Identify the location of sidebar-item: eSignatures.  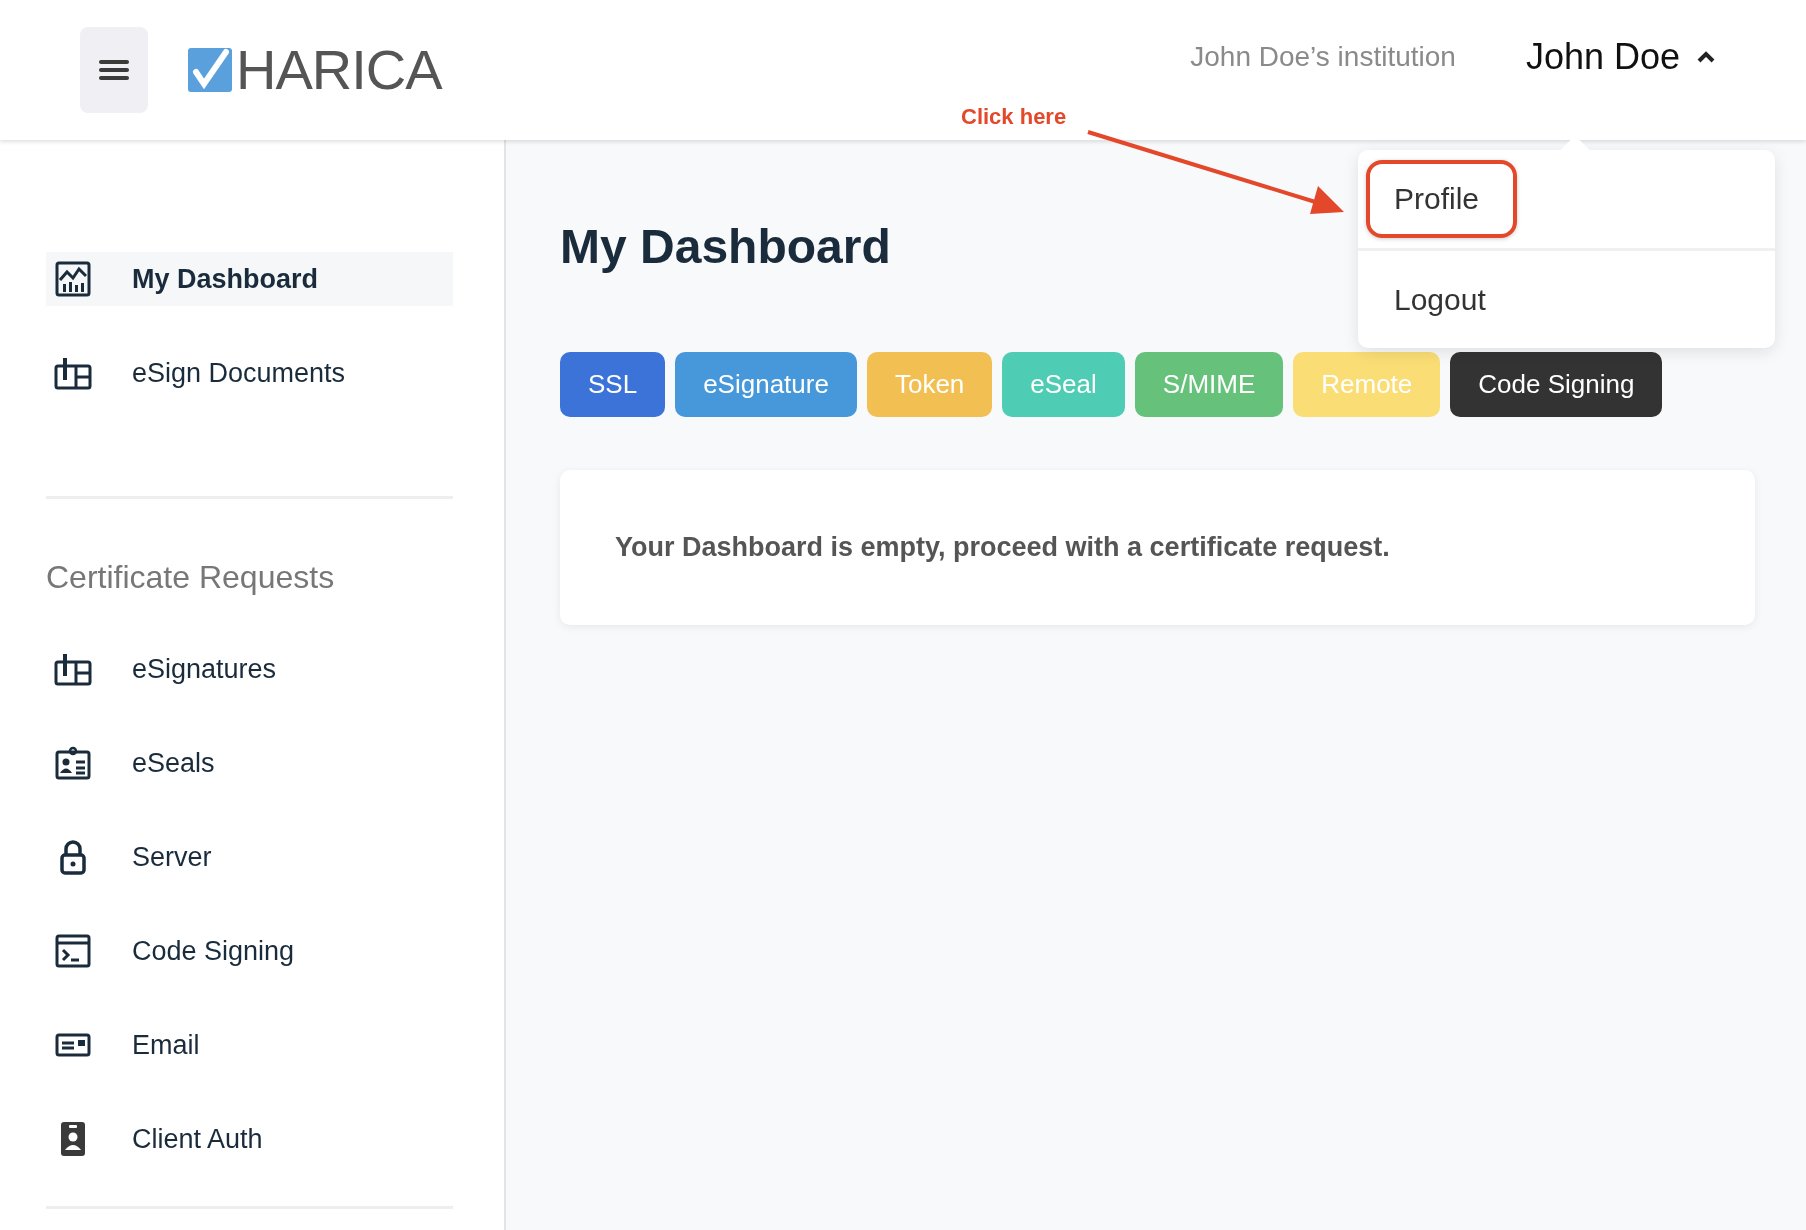
(249, 669).